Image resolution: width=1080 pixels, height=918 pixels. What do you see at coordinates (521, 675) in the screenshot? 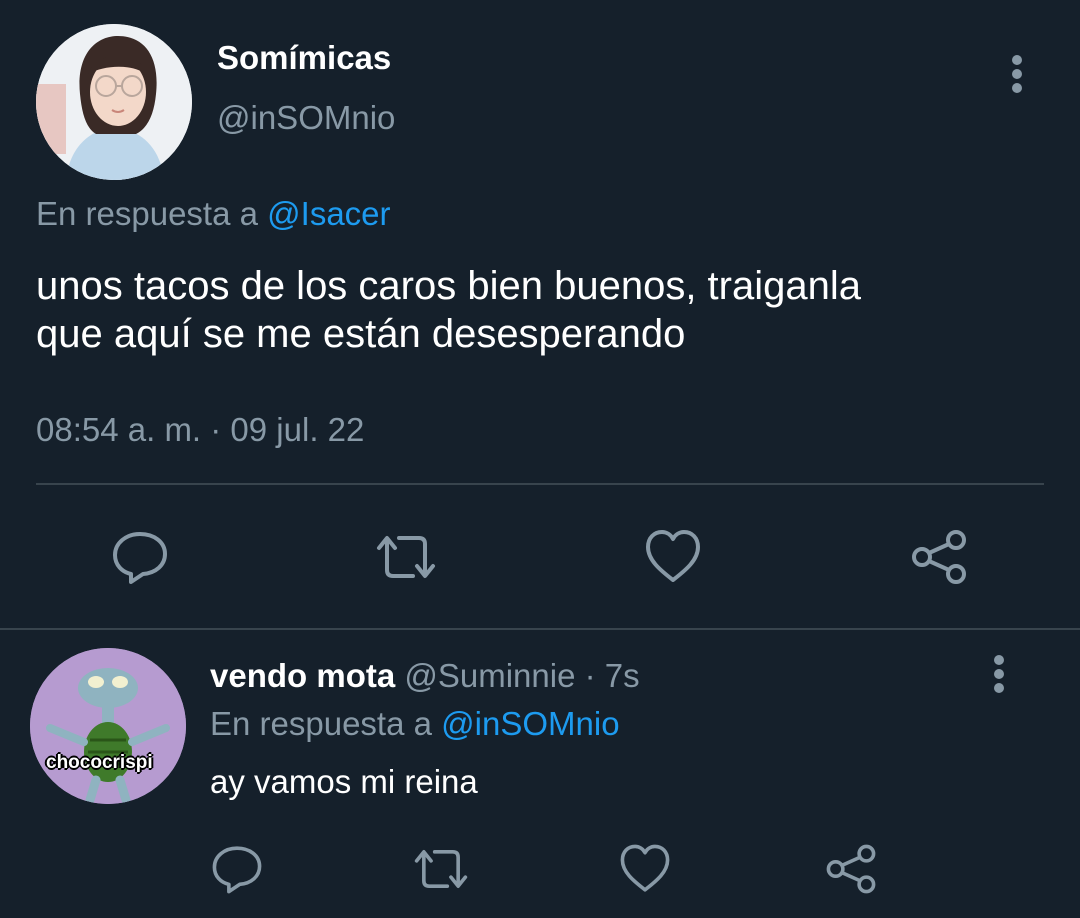
I see `user-handle-time: @Suminnie · 7s` at bounding box center [521, 675].